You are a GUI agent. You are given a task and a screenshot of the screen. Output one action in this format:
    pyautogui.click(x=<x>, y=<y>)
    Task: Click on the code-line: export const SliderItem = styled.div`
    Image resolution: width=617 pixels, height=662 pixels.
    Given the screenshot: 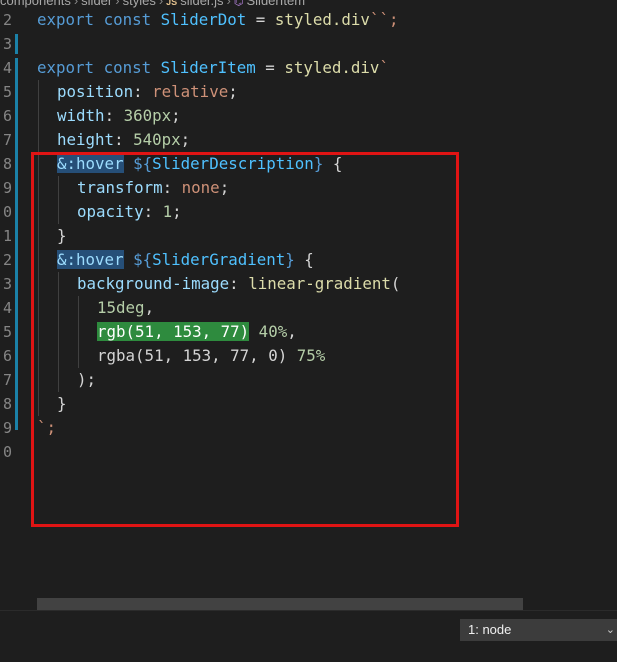 What is the action you would take?
    pyautogui.click(x=213, y=68)
    